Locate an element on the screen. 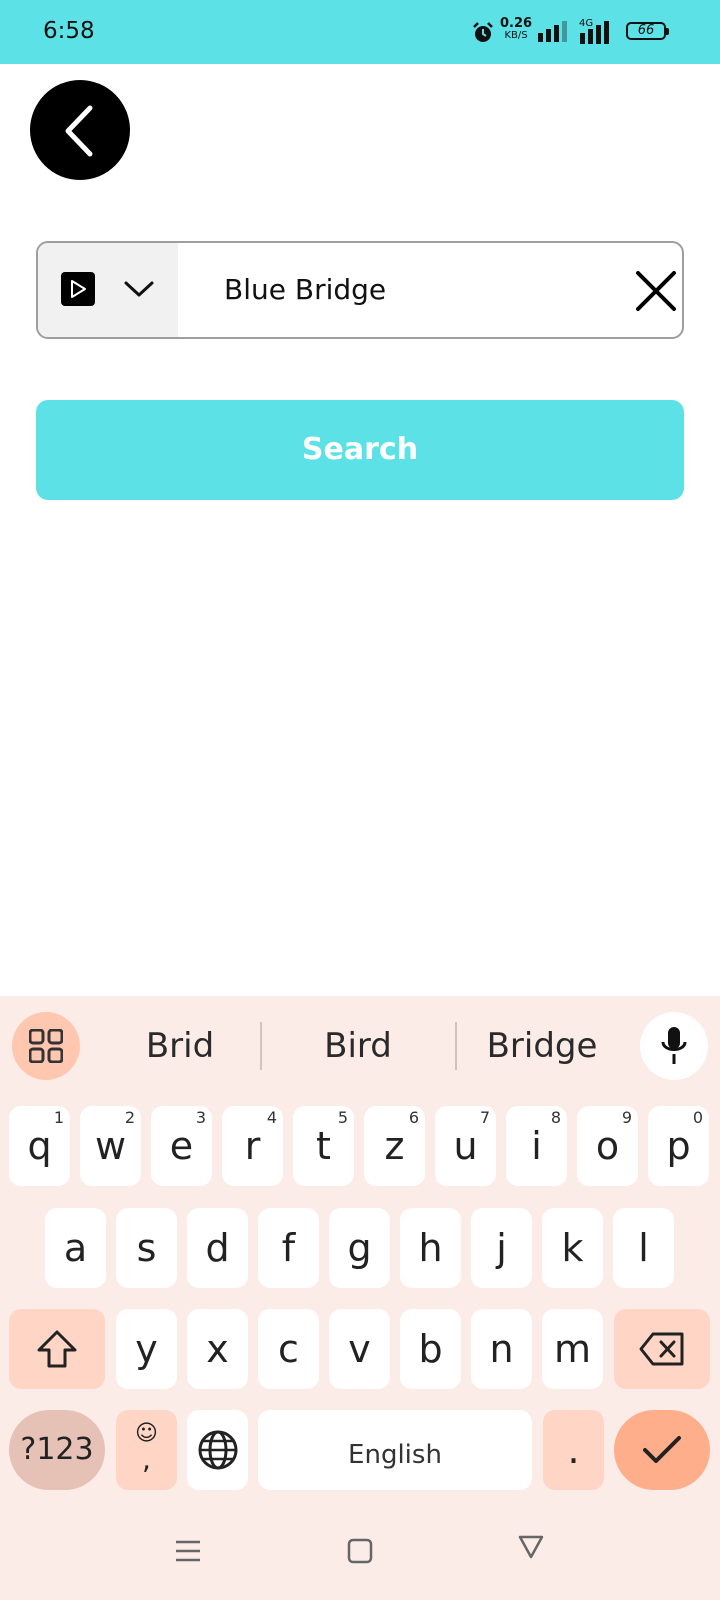 The image size is (720, 1600). key-r: r4 is located at coordinates (252, 1146).